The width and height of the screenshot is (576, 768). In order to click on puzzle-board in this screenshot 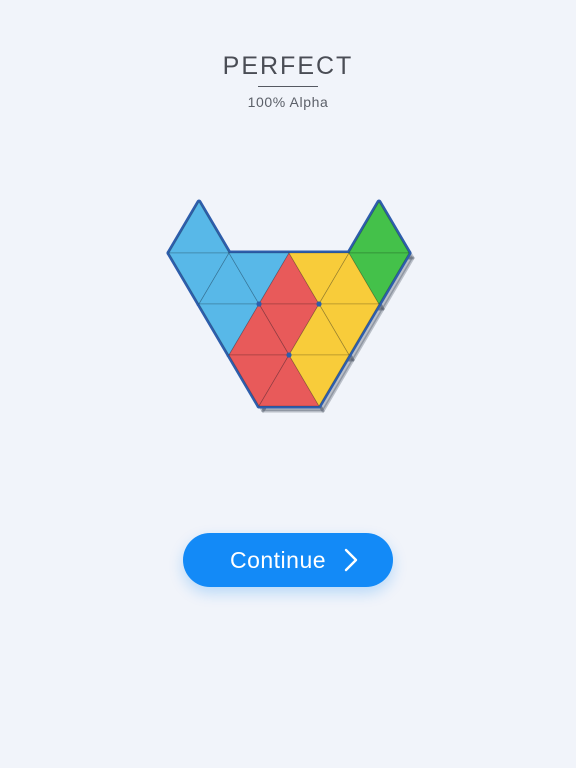, I will do `click(290, 306)`.